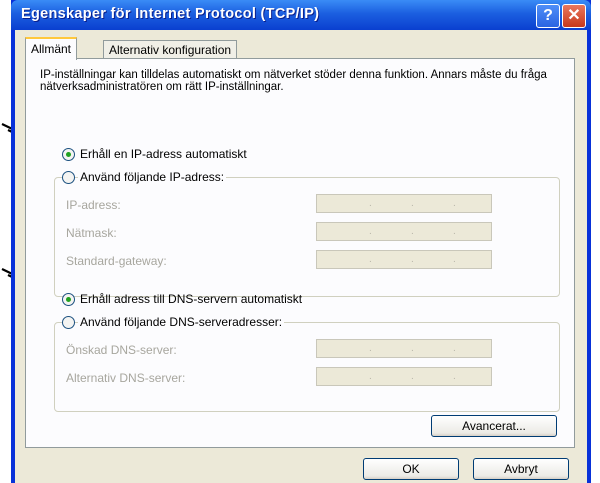 The height and width of the screenshot is (483, 600). What do you see at coordinates (411, 469) in the screenshot?
I see `ok-button: OK` at bounding box center [411, 469].